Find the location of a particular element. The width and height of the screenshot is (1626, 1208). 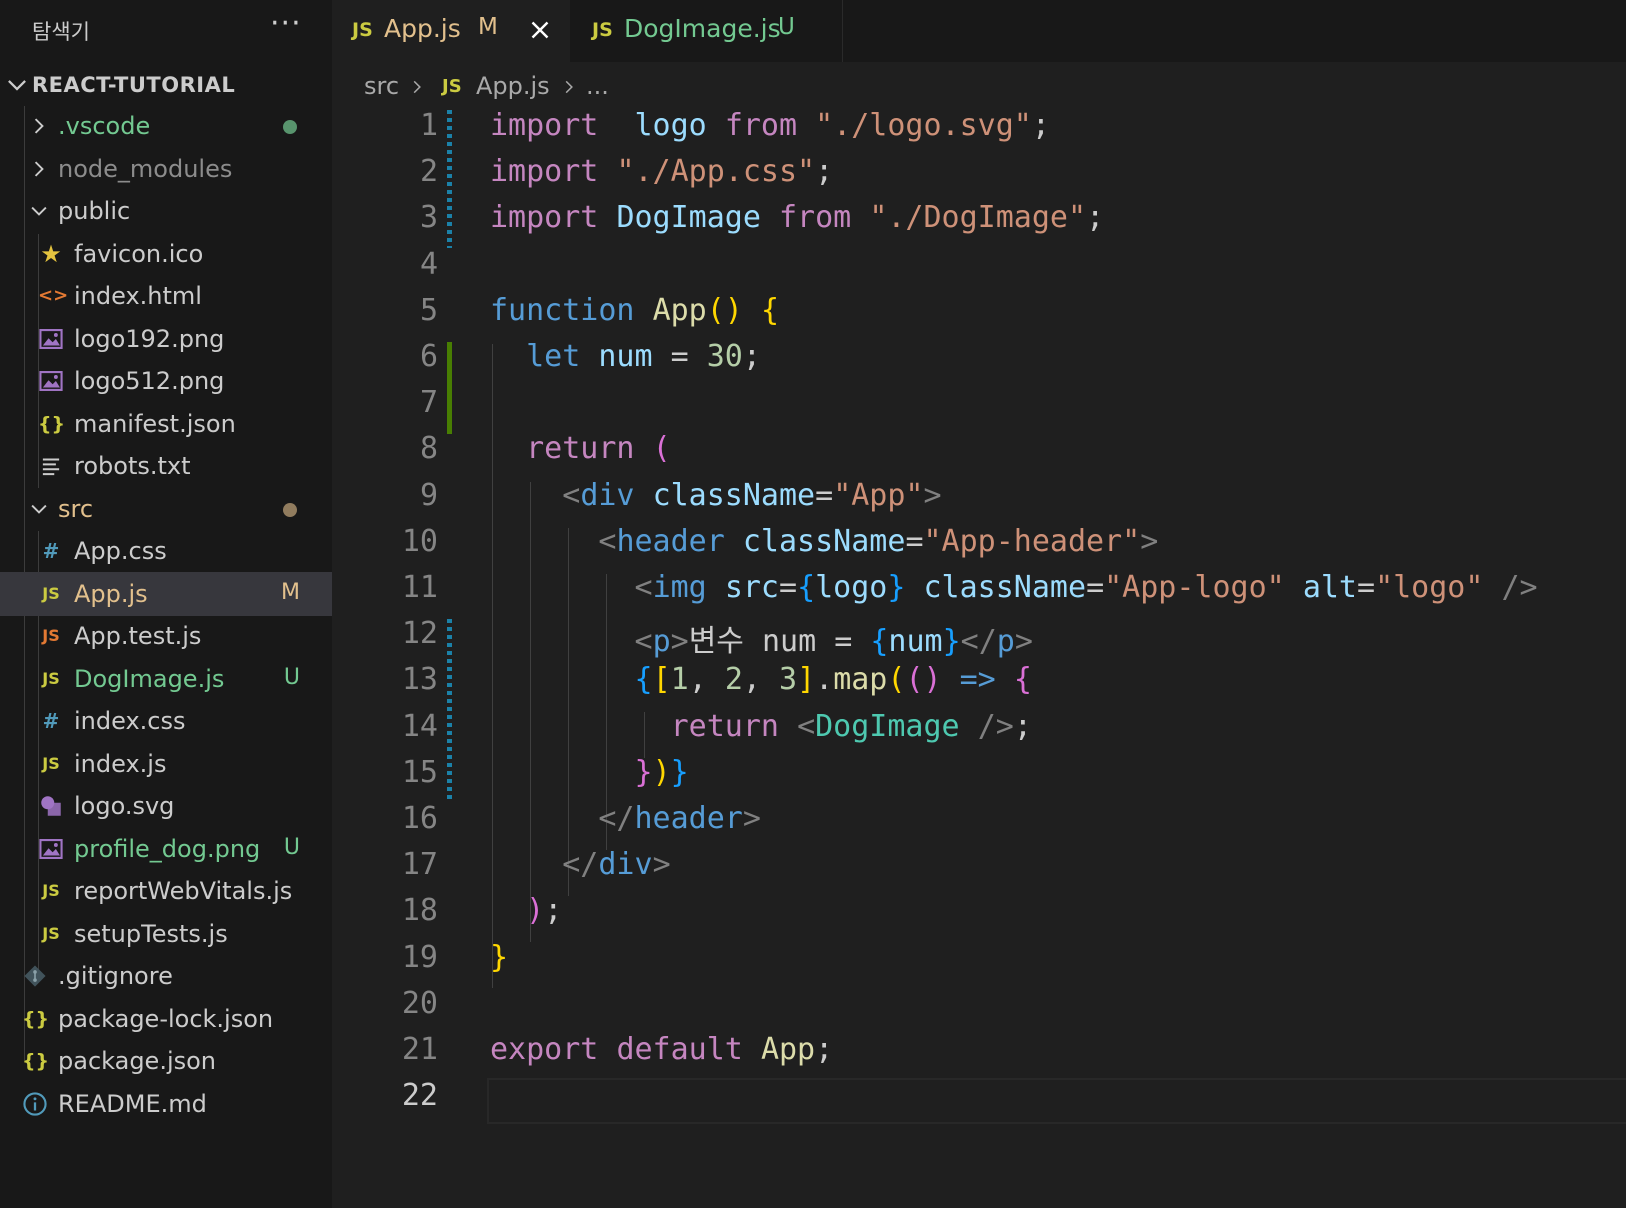

code-token: header is located at coordinates (688, 818).